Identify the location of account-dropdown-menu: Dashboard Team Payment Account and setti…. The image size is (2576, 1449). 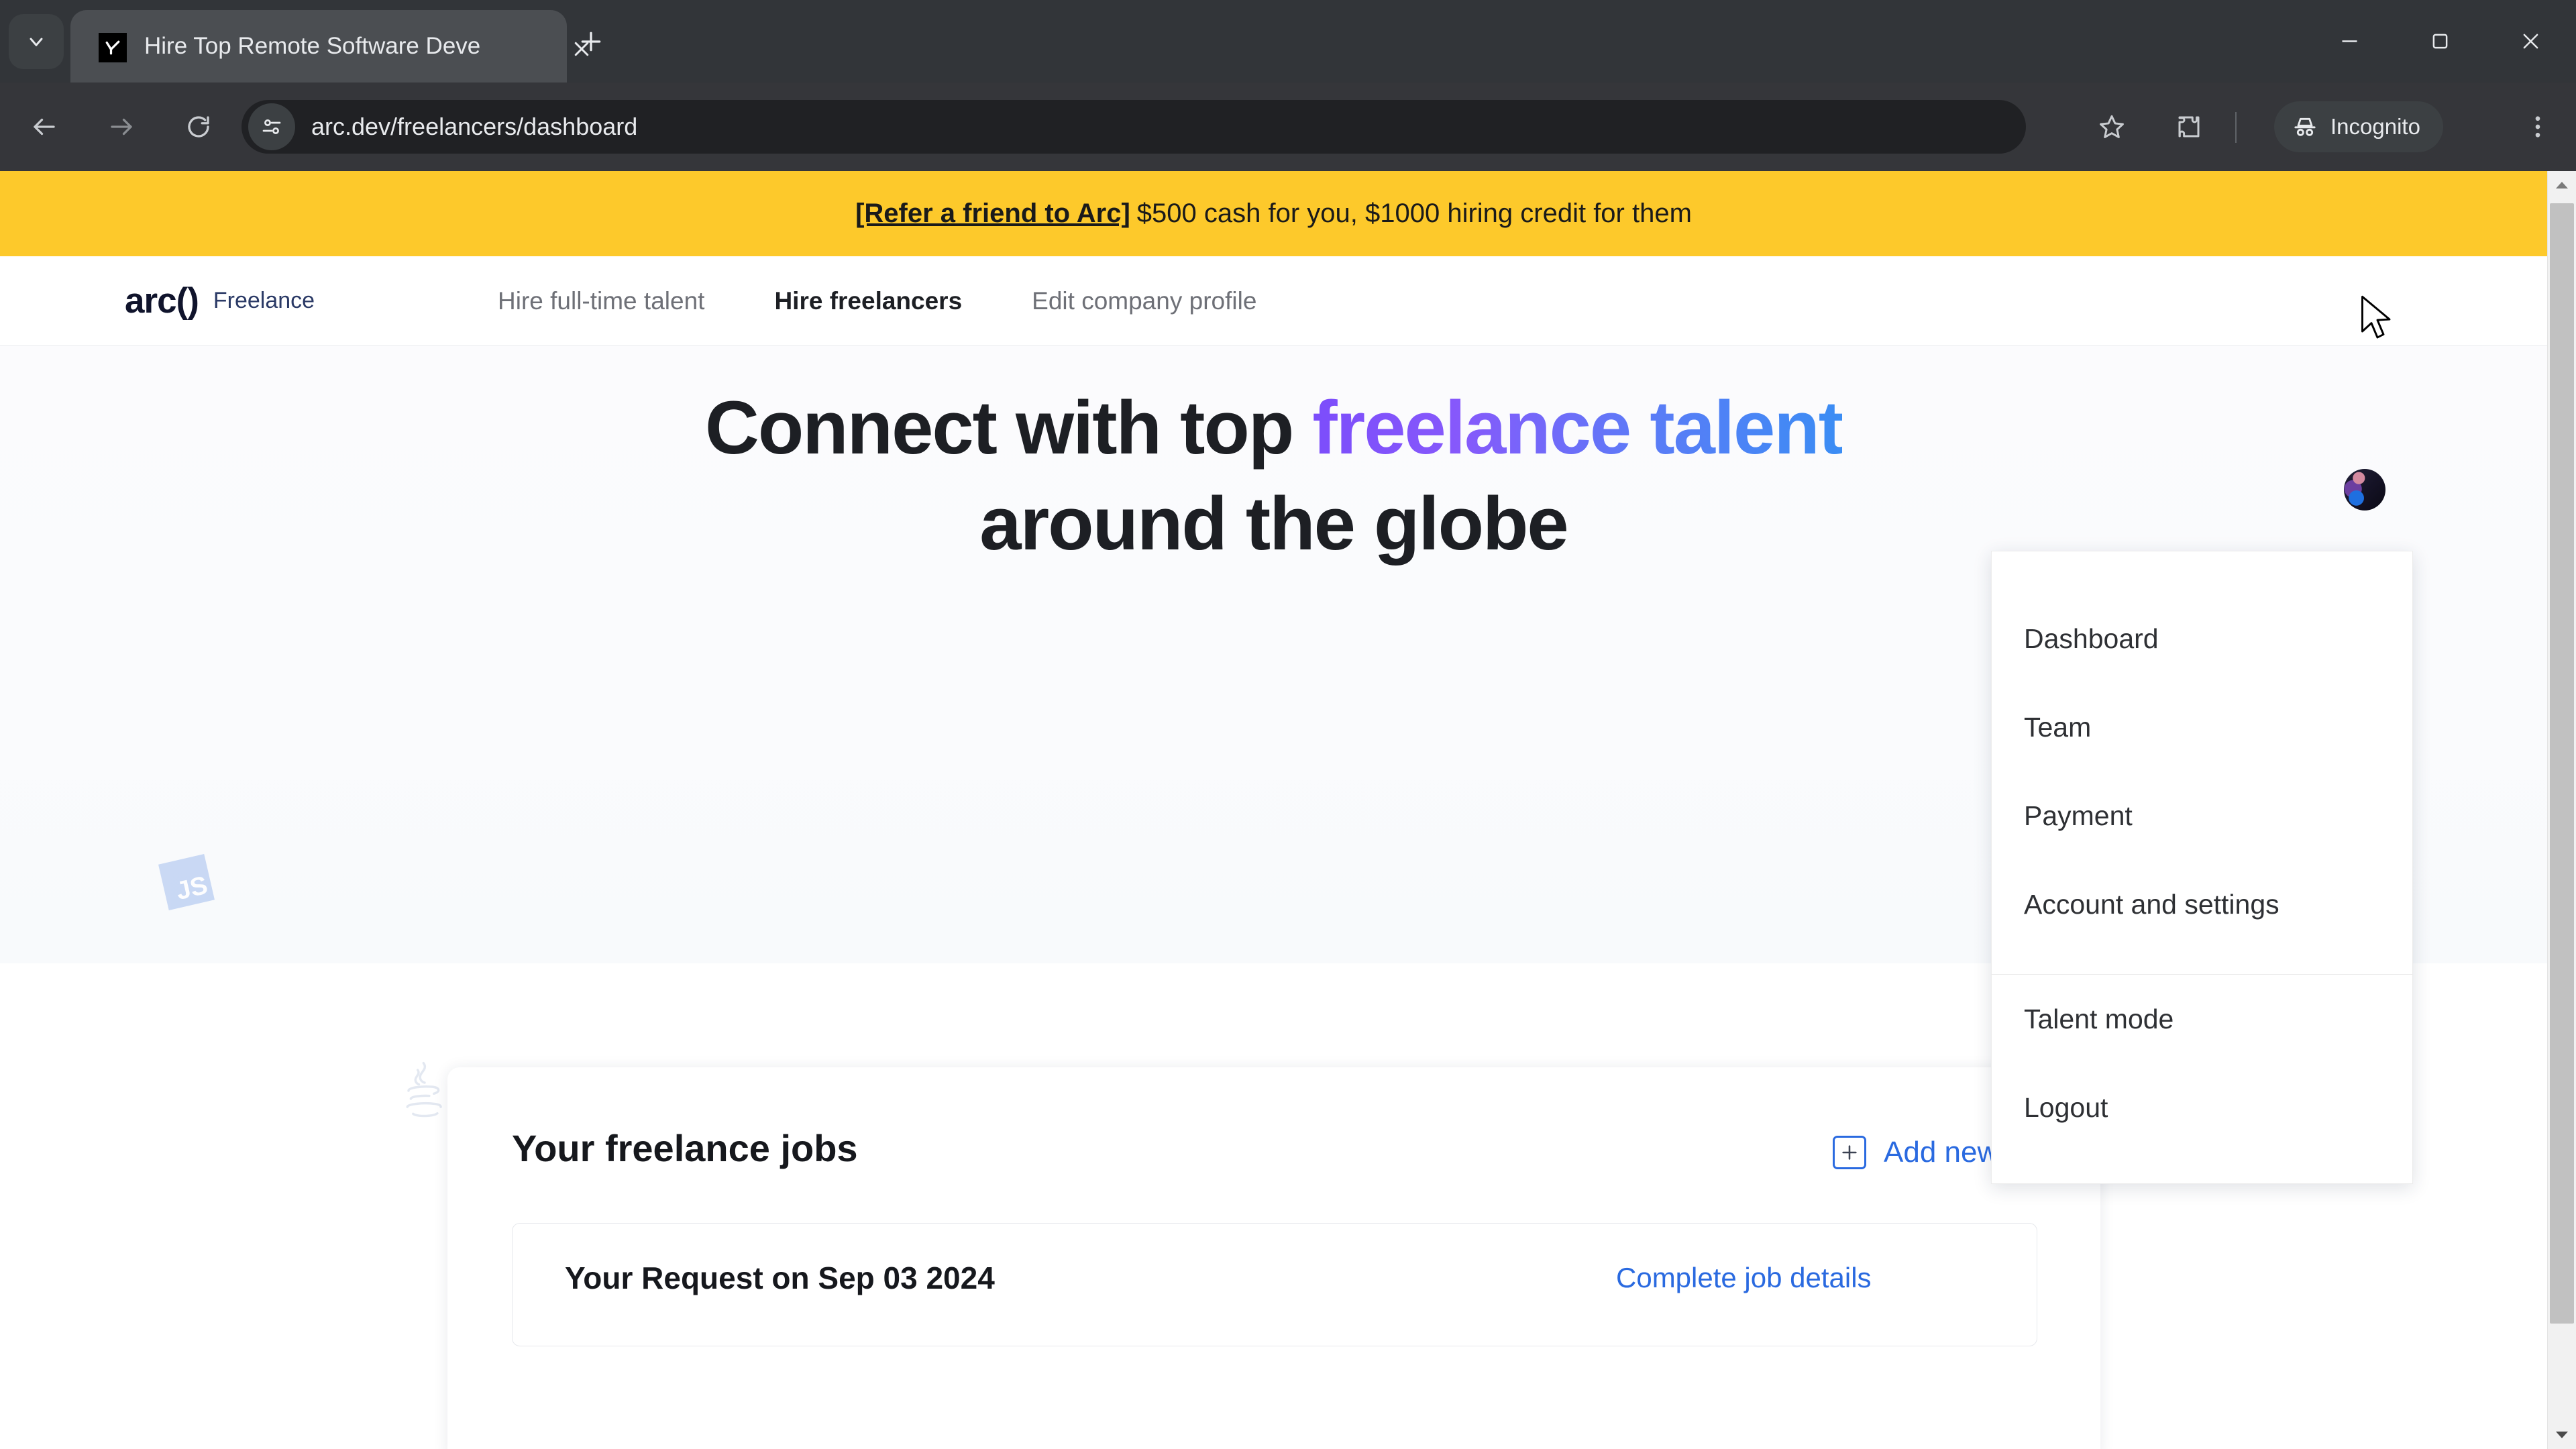
(2202, 867).